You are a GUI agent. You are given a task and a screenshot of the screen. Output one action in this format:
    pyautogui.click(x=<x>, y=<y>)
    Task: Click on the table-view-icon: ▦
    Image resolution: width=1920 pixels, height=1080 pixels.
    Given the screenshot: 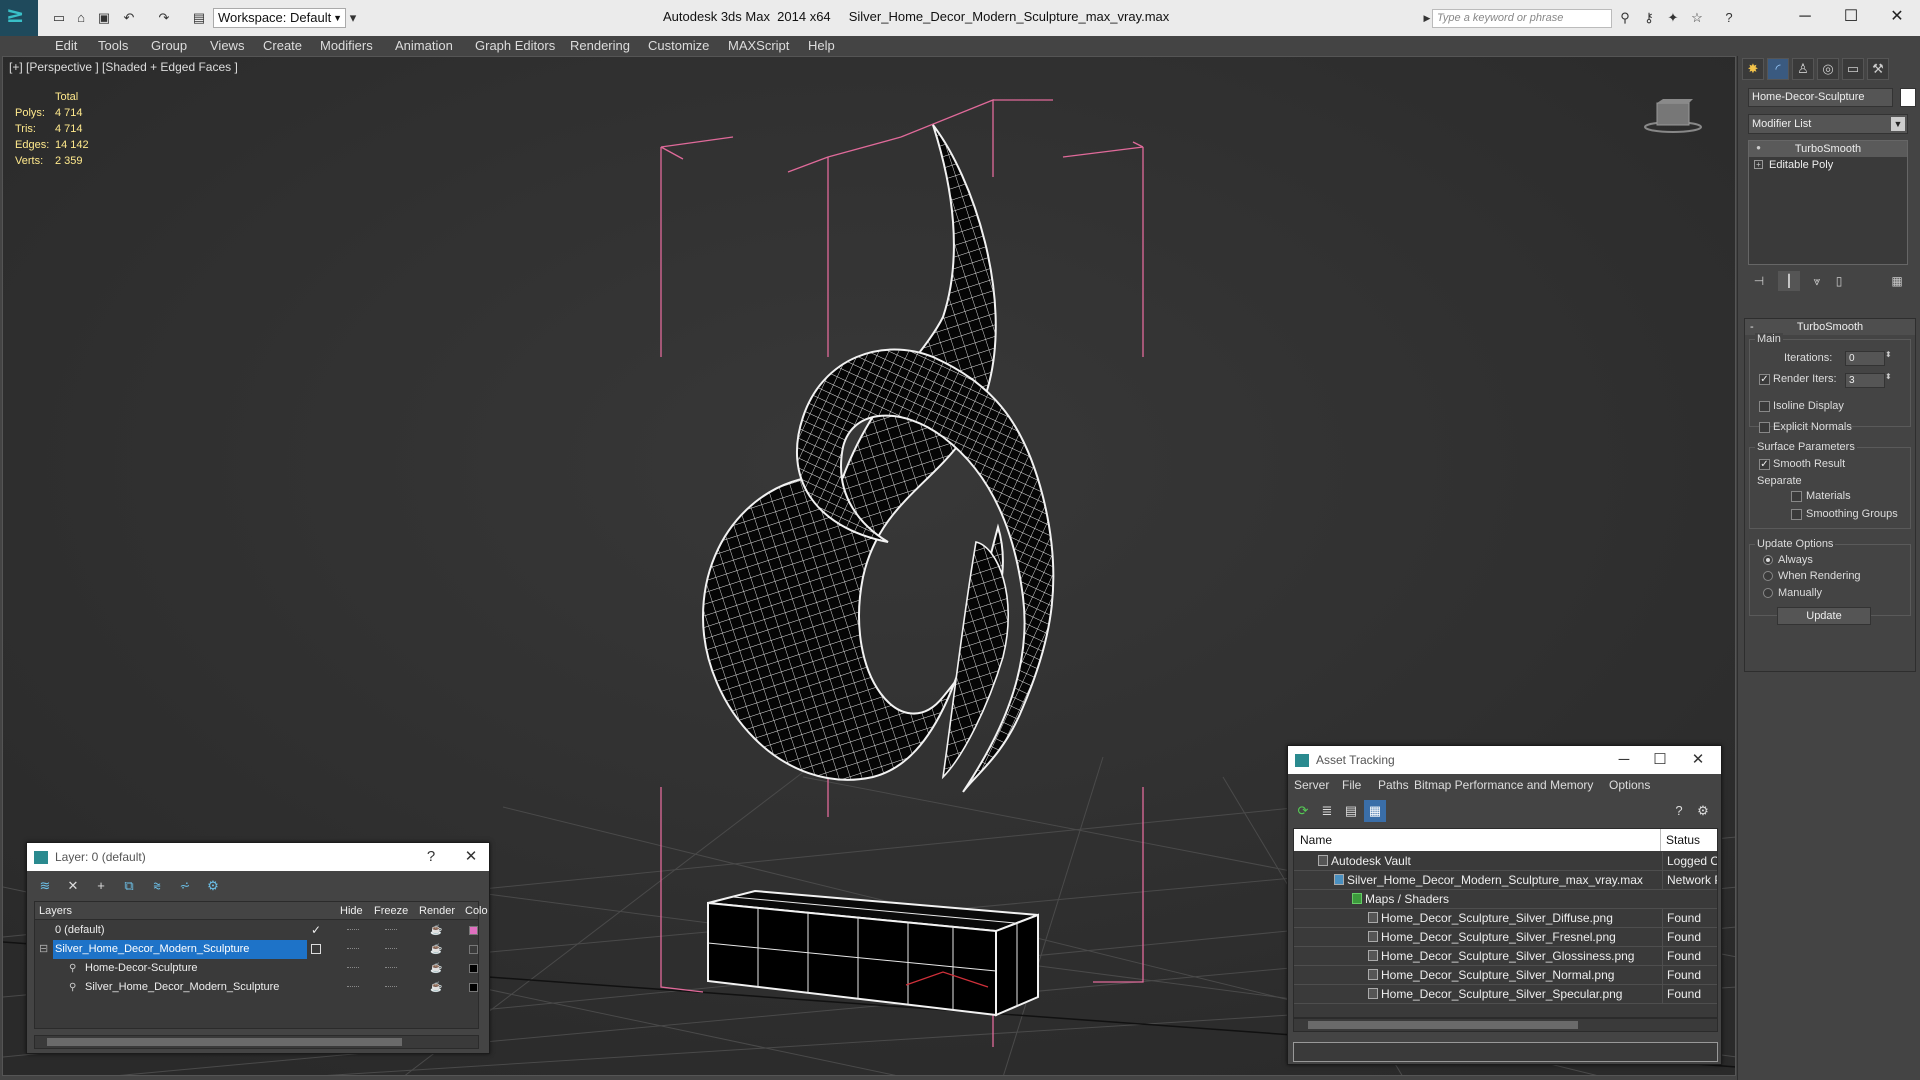 What is the action you would take?
    pyautogui.click(x=1375, y=811)
    